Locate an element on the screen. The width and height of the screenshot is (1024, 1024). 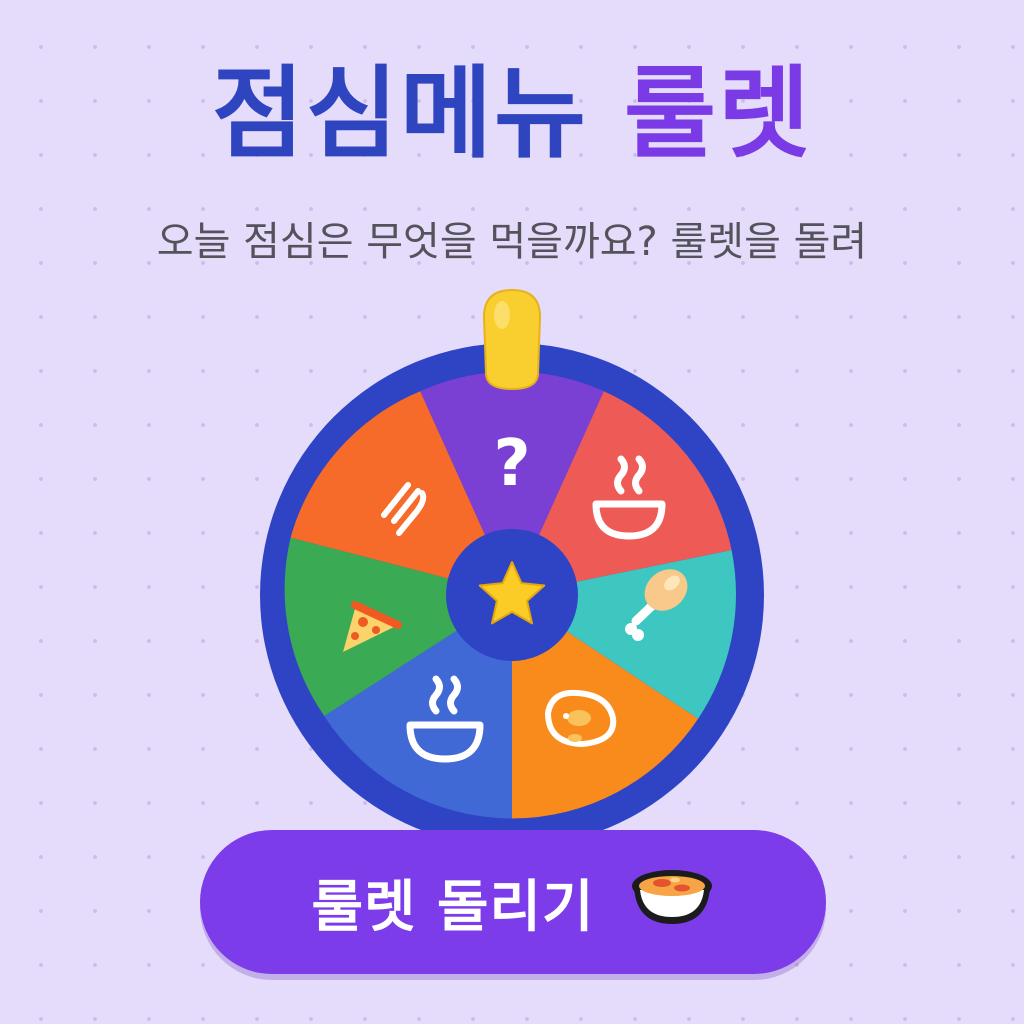
wheel-pointer is located at coordinates (512, 339).